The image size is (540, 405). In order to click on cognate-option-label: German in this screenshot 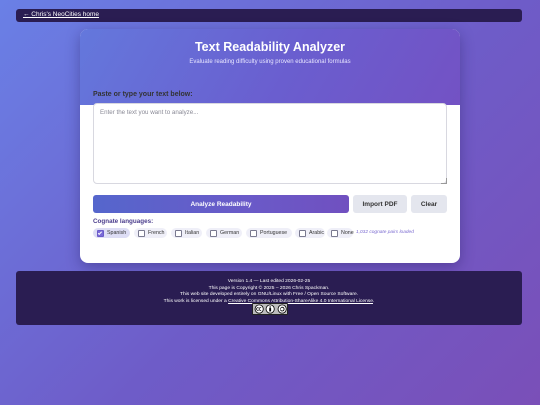, I will do `click(230, 233)`.